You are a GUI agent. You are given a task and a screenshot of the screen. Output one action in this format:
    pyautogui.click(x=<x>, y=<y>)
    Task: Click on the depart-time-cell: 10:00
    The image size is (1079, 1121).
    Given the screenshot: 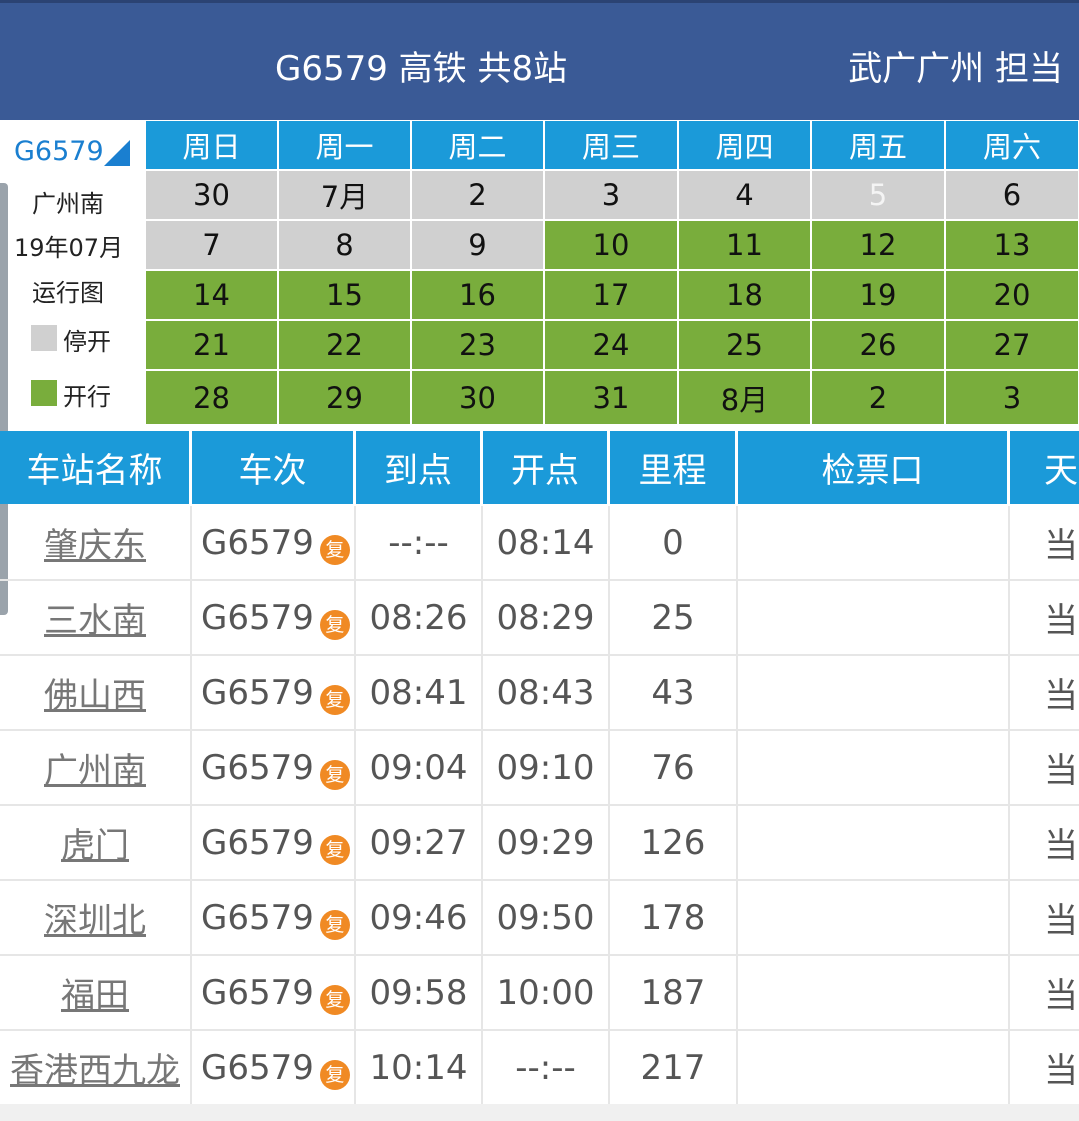 What is the action you would take?
    pyautogui.click(x=546, y=992)
    